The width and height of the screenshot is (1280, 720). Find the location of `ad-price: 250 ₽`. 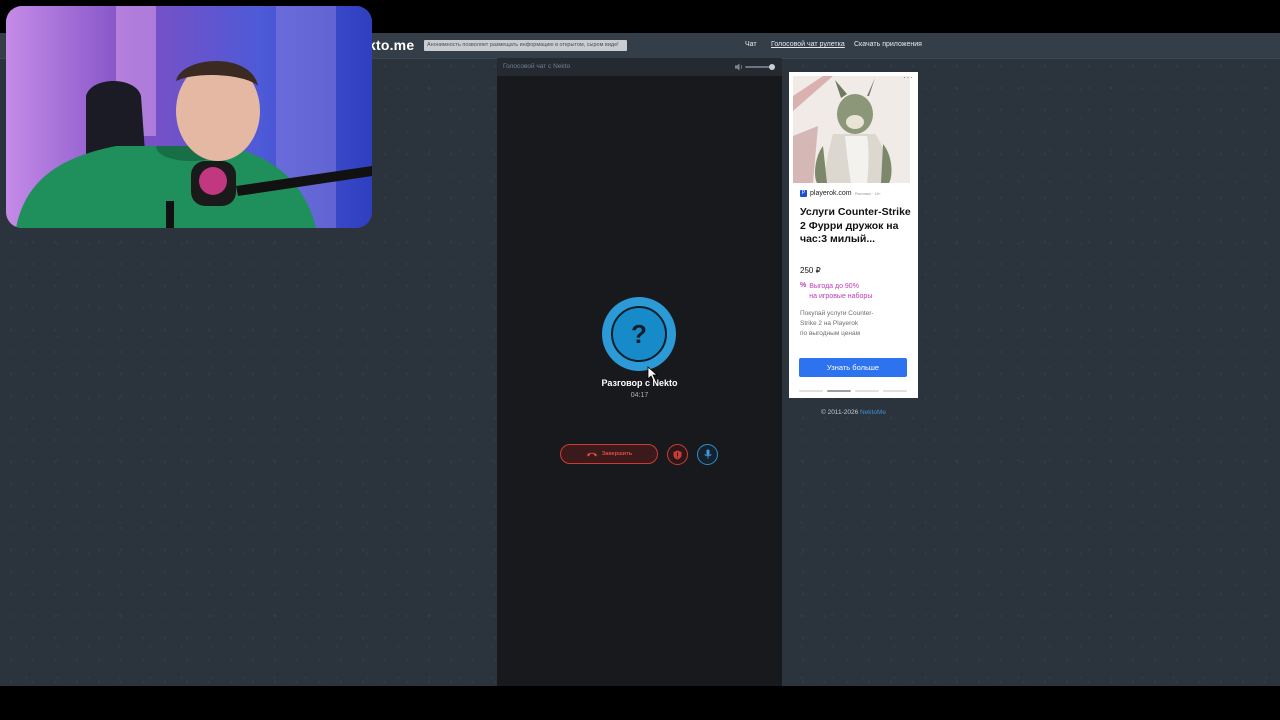

ad-price: 250 ₽ is located at coordinates (810, 270).